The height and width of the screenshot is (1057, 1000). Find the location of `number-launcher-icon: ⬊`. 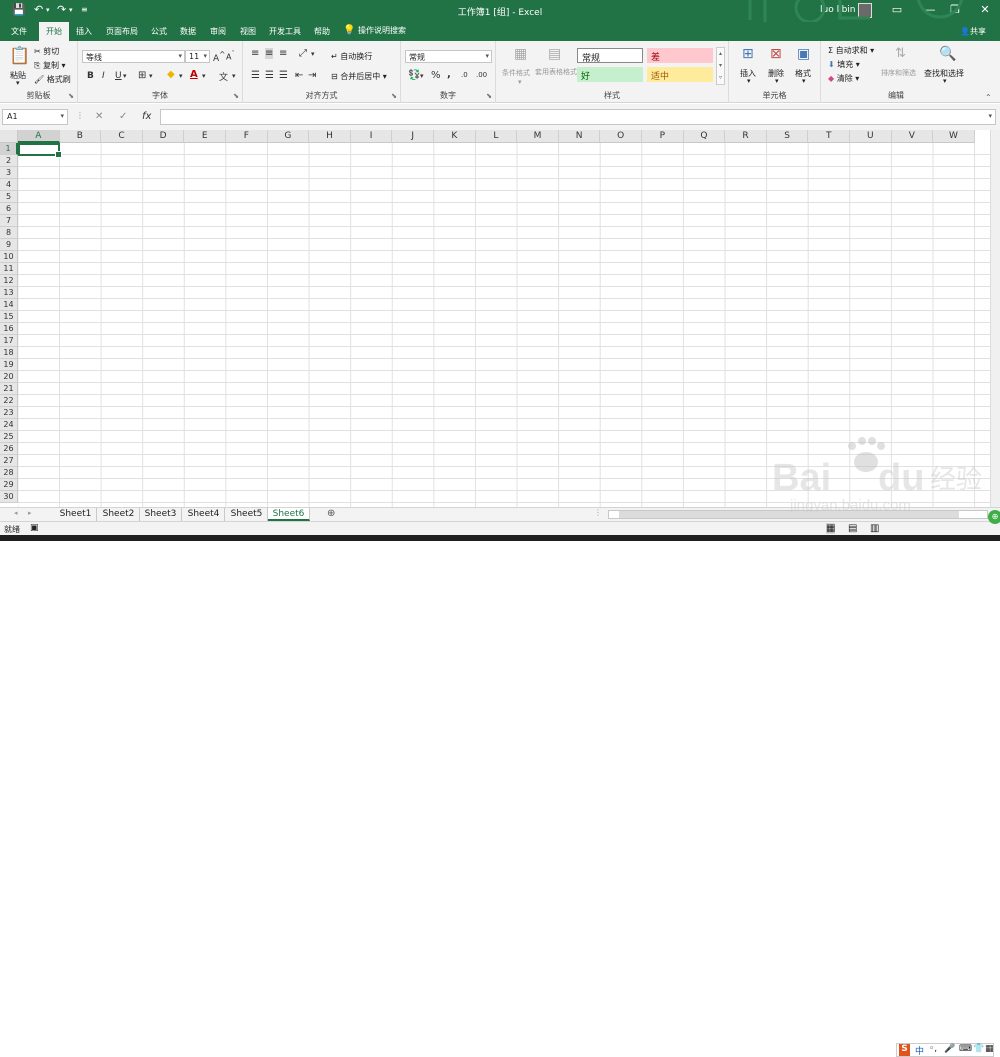

number-launcher-icon: ⬊ is located at coordinates (489, 96).